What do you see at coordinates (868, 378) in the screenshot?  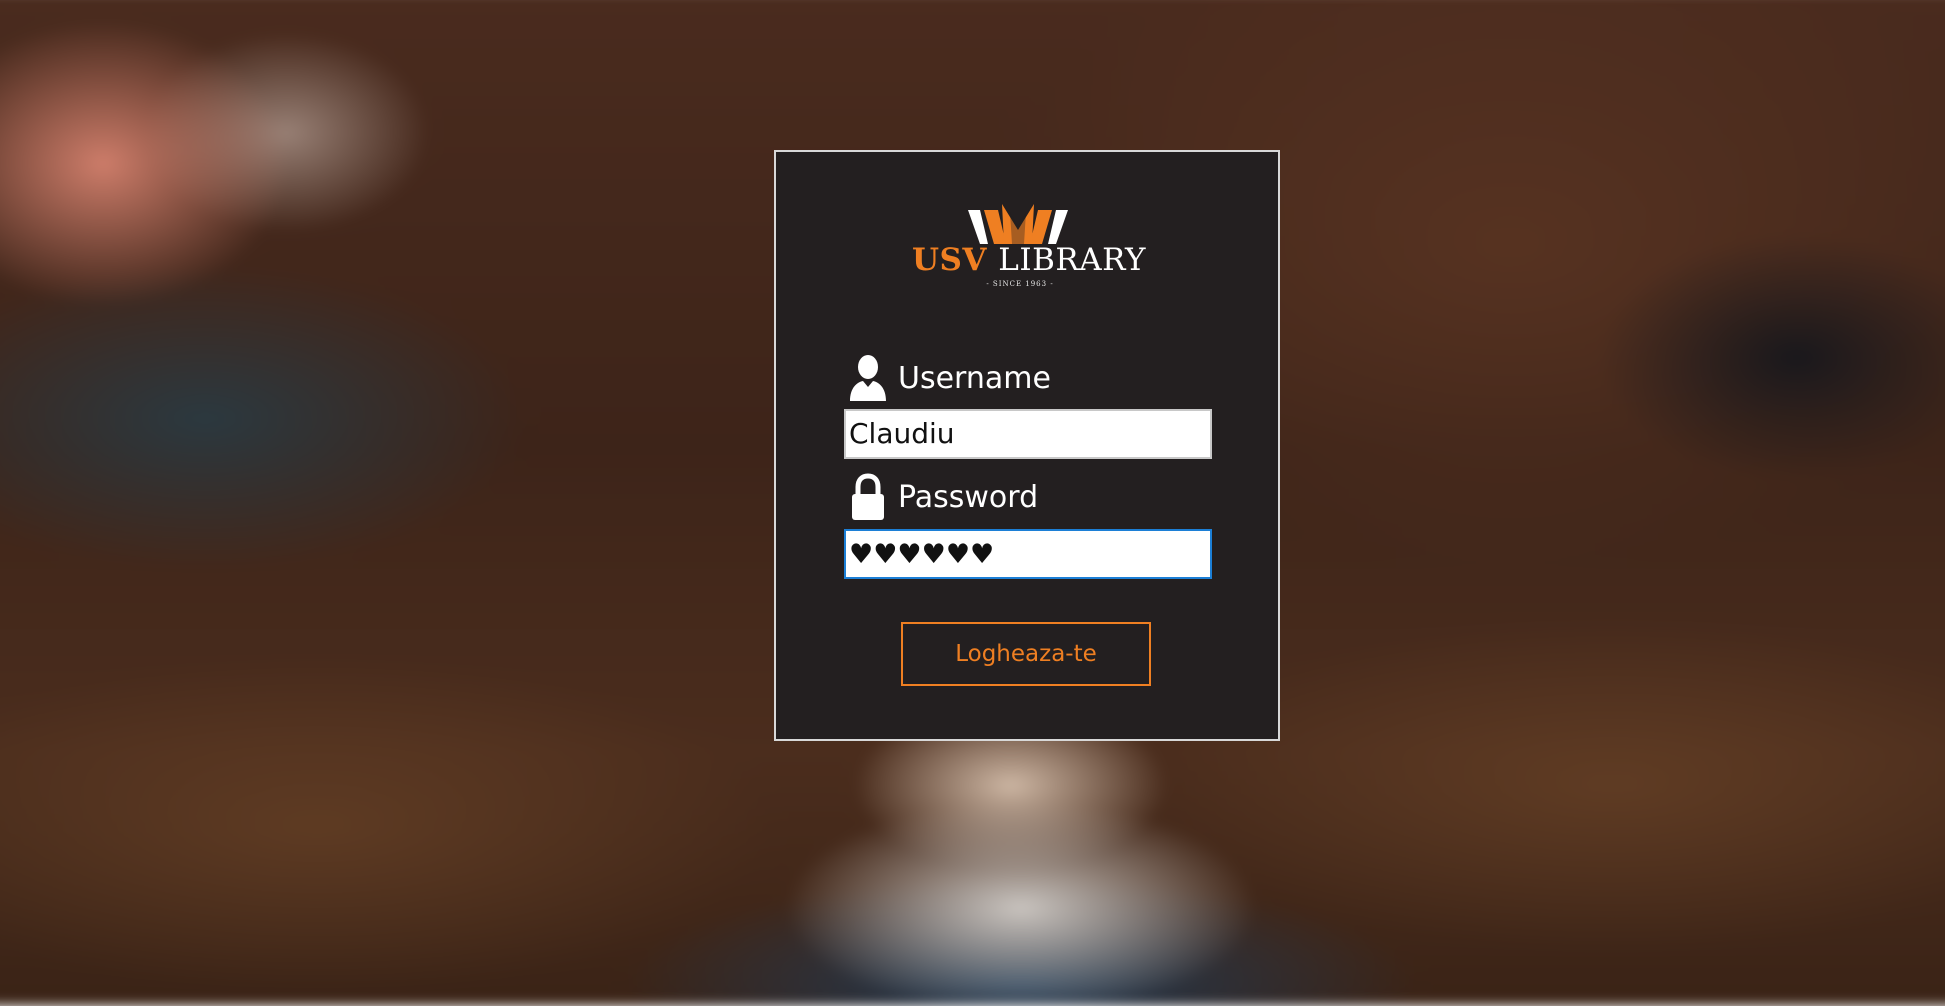 I see `user-icon` at bounding box center [868, 378].